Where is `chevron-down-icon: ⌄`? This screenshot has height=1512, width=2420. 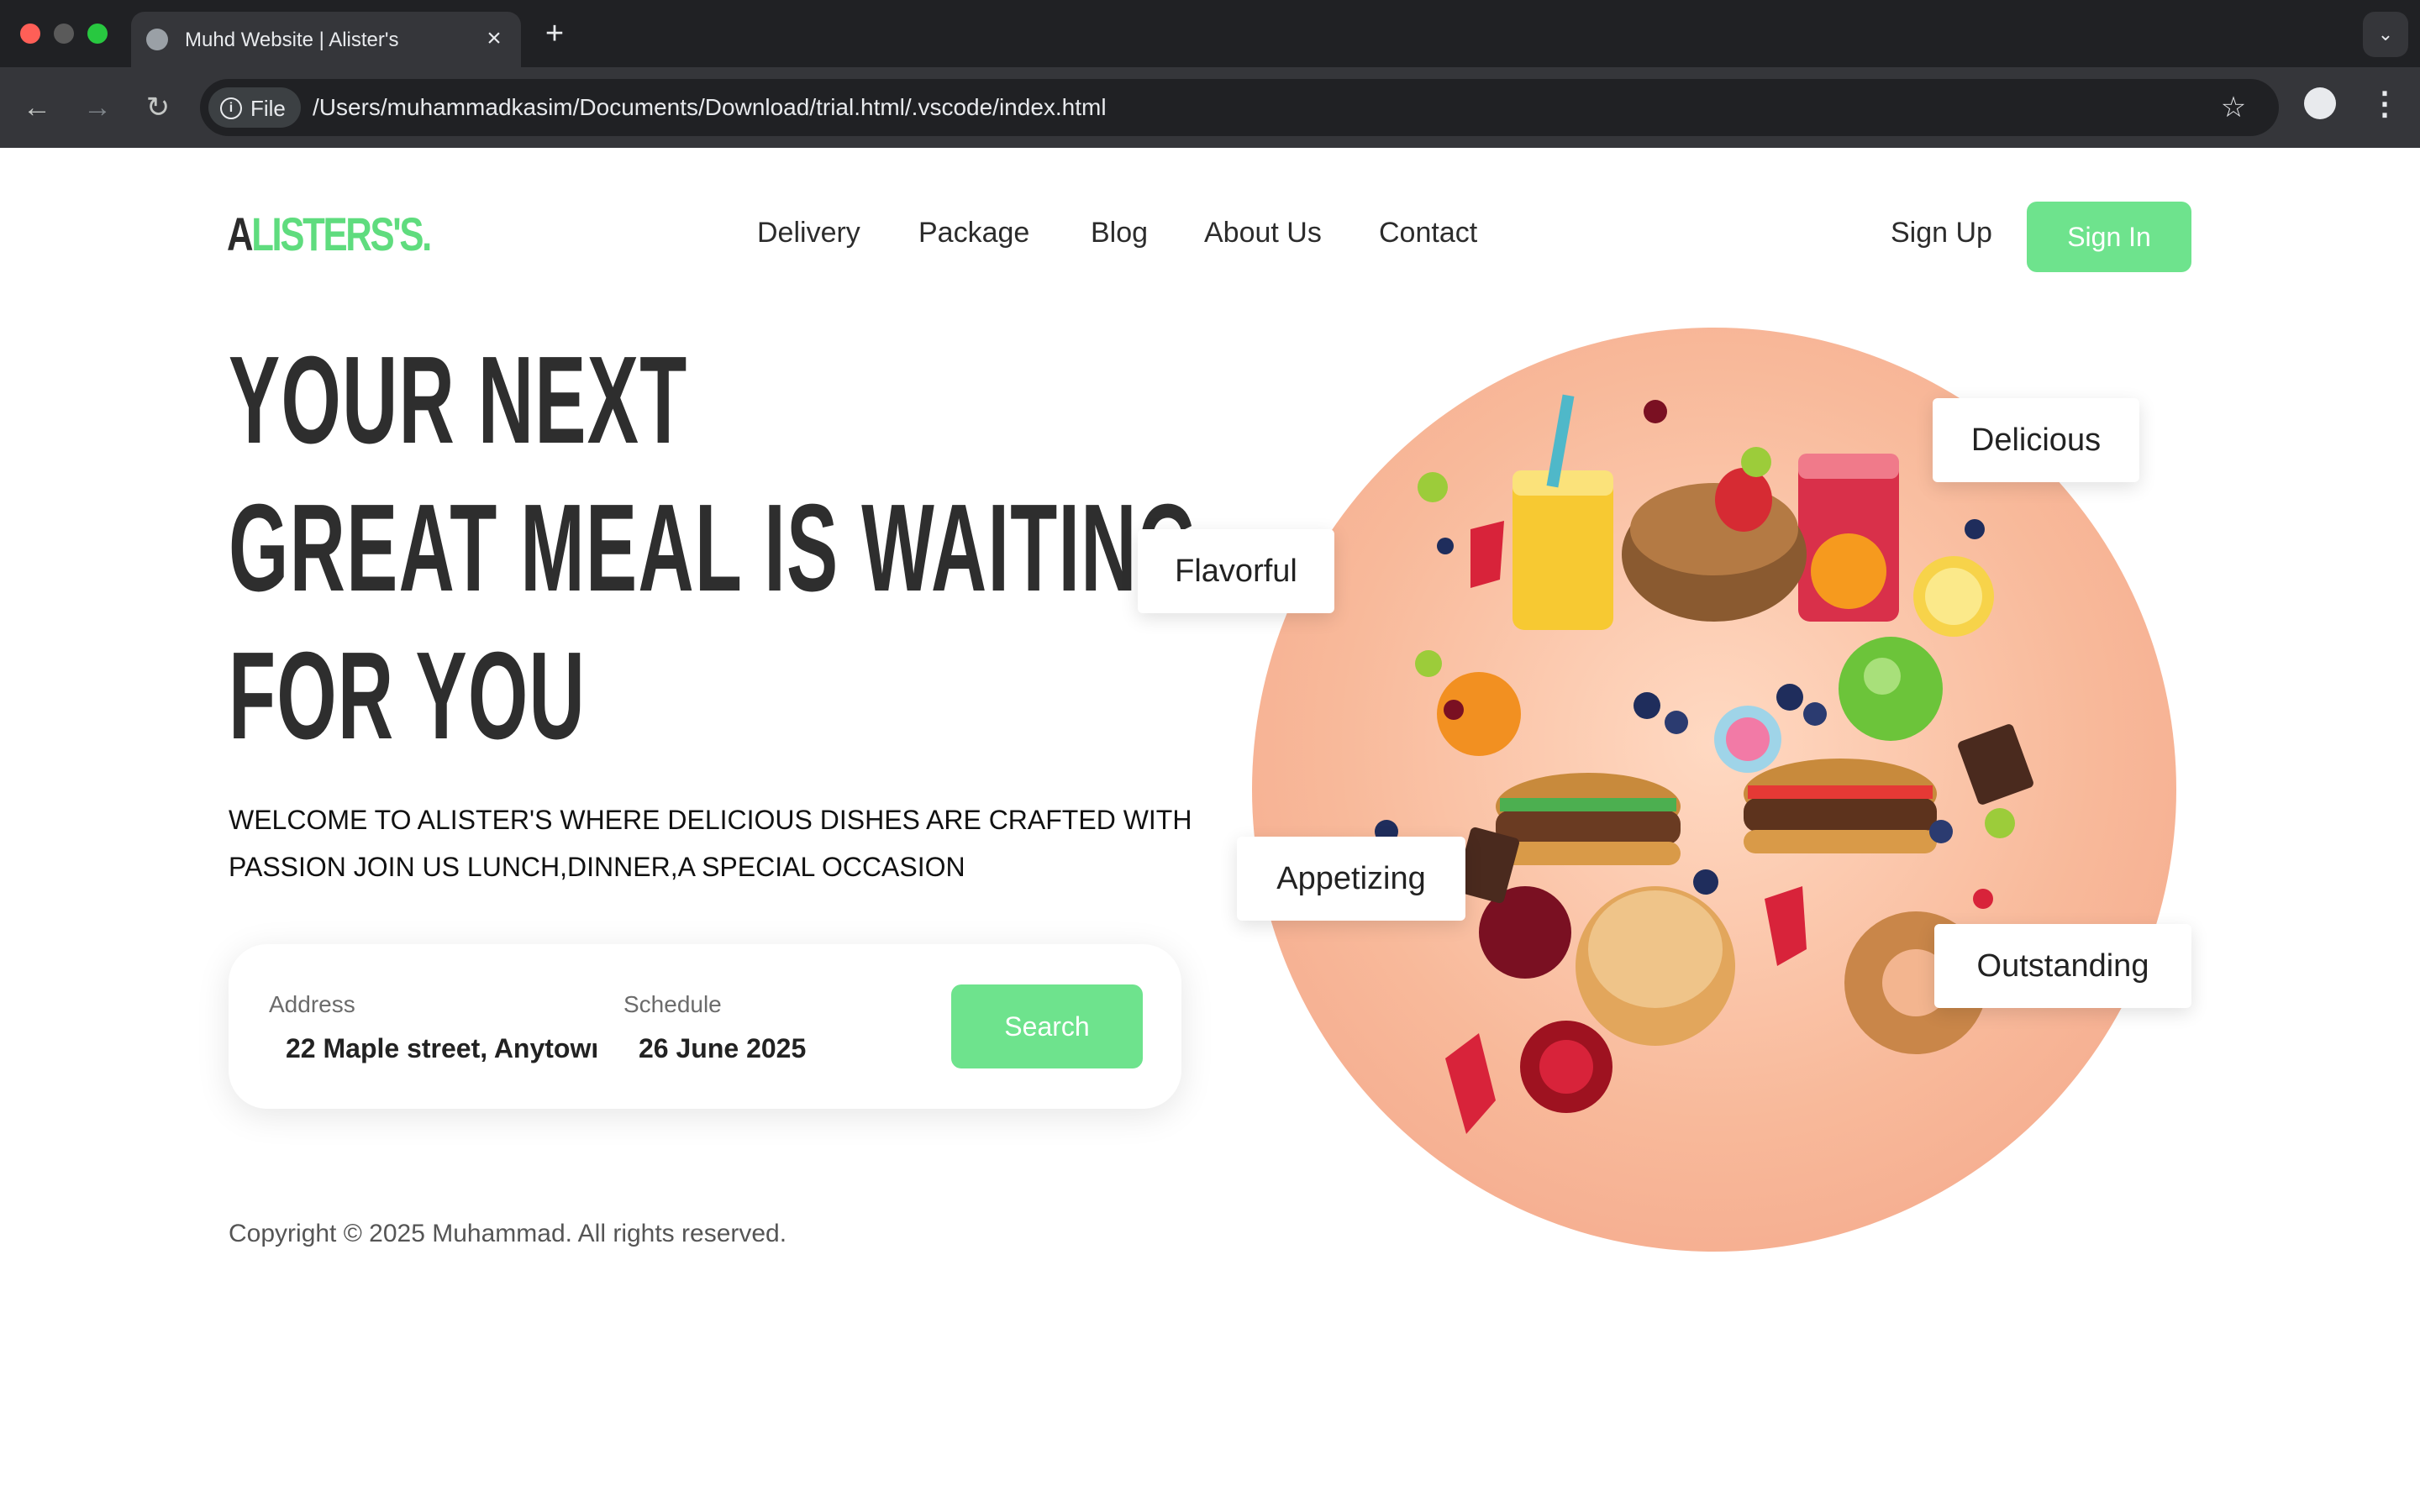
chevron-down-icon: ⌄ is located at coordinates (2386, 34).